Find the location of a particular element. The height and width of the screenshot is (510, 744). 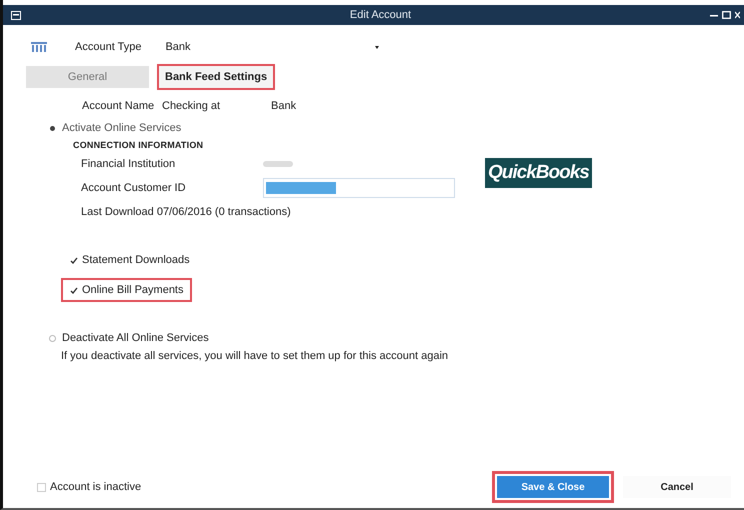

field-label: Account Customer ID is located at coordinates (134, 188).